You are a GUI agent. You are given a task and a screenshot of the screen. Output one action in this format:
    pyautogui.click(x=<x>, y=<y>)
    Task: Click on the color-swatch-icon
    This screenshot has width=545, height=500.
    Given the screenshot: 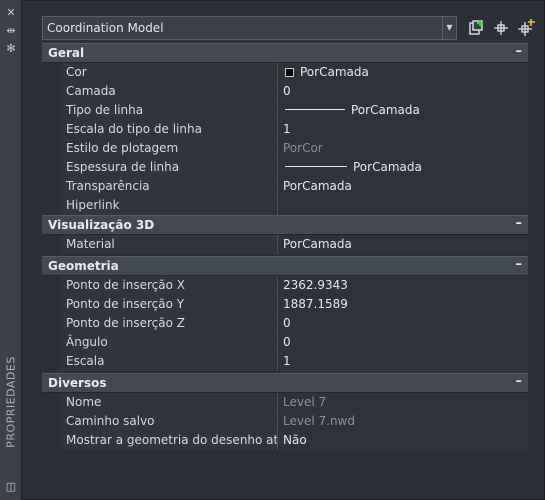 What is the action you would take?
    pyautogui.click(x=289, y=72)
    